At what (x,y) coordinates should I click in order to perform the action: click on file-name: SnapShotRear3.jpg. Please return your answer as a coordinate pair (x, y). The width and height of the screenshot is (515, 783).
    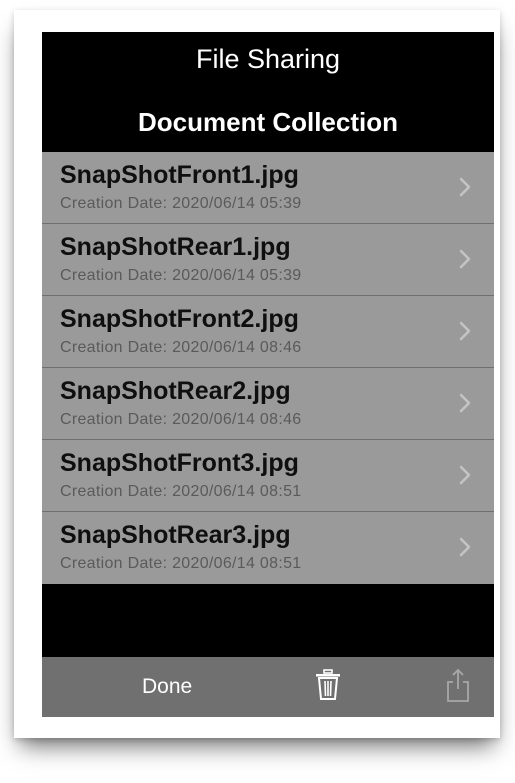
    Looking at the image, I should click on (175, 535).